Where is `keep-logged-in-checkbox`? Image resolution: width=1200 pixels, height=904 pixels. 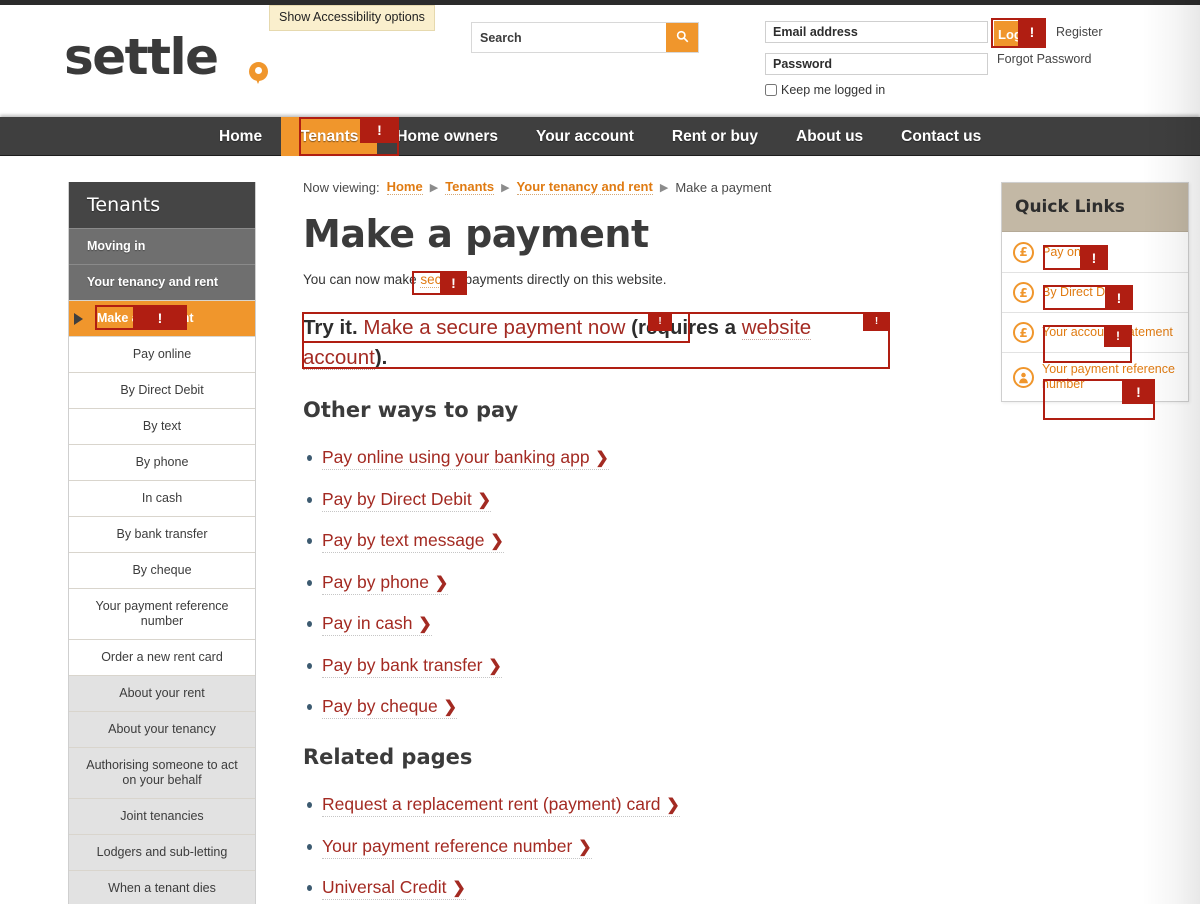
keep-logged-in-checkbox is located at coordinates (771, 90).